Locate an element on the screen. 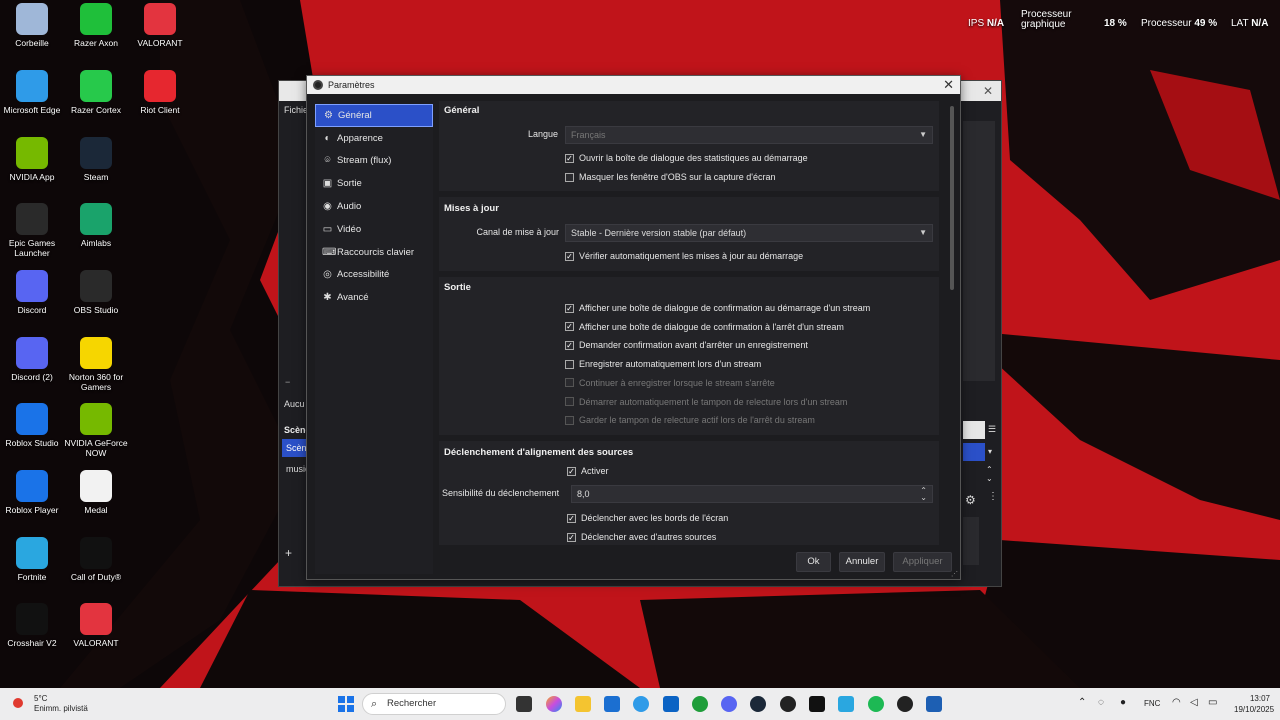  desktop-icon-item: Discord (2) is located at coordinates (32, 359).